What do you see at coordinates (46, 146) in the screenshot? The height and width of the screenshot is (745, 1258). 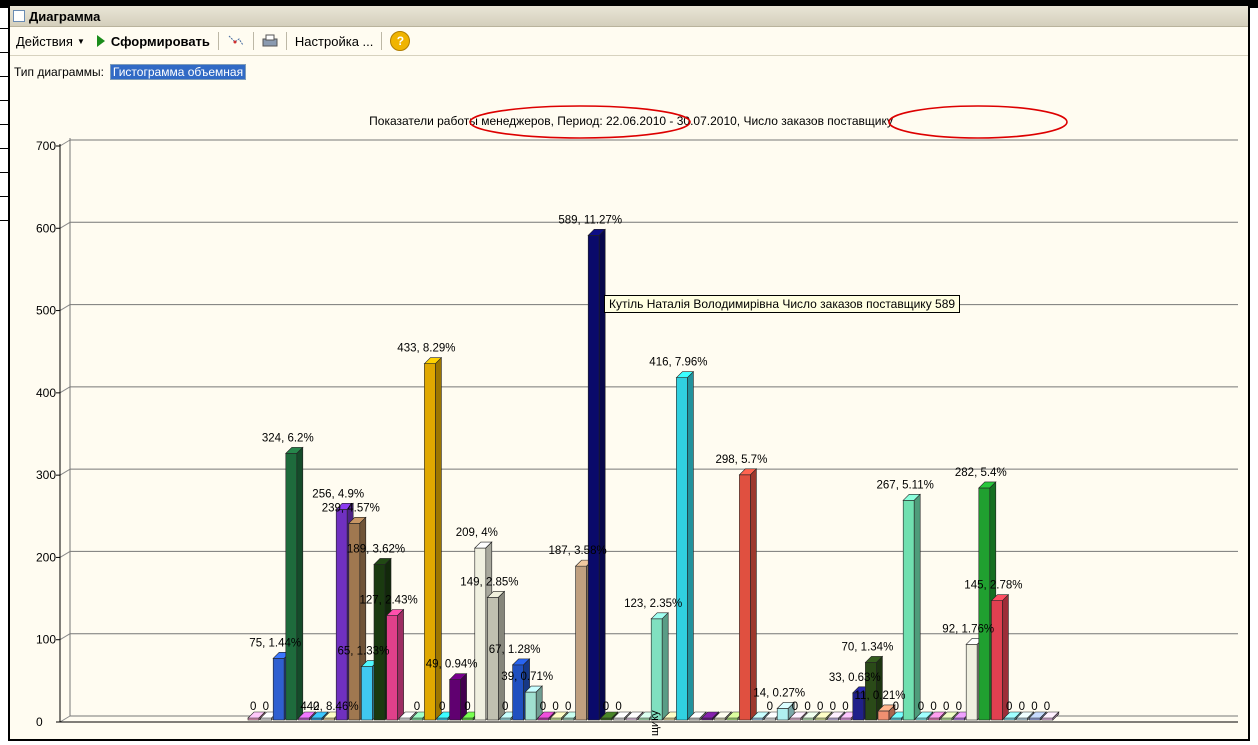 I see `y-tick-label: 700` at bounding box center [46, 146].